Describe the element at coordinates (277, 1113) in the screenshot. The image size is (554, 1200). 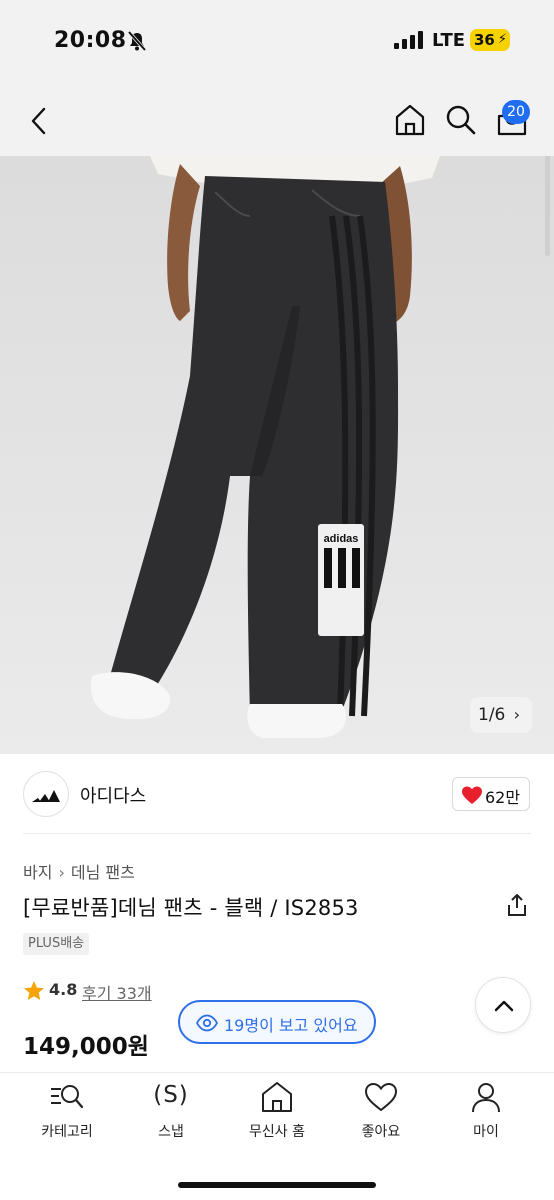
I see `nav-item-home: 무신사 홈` at that location.